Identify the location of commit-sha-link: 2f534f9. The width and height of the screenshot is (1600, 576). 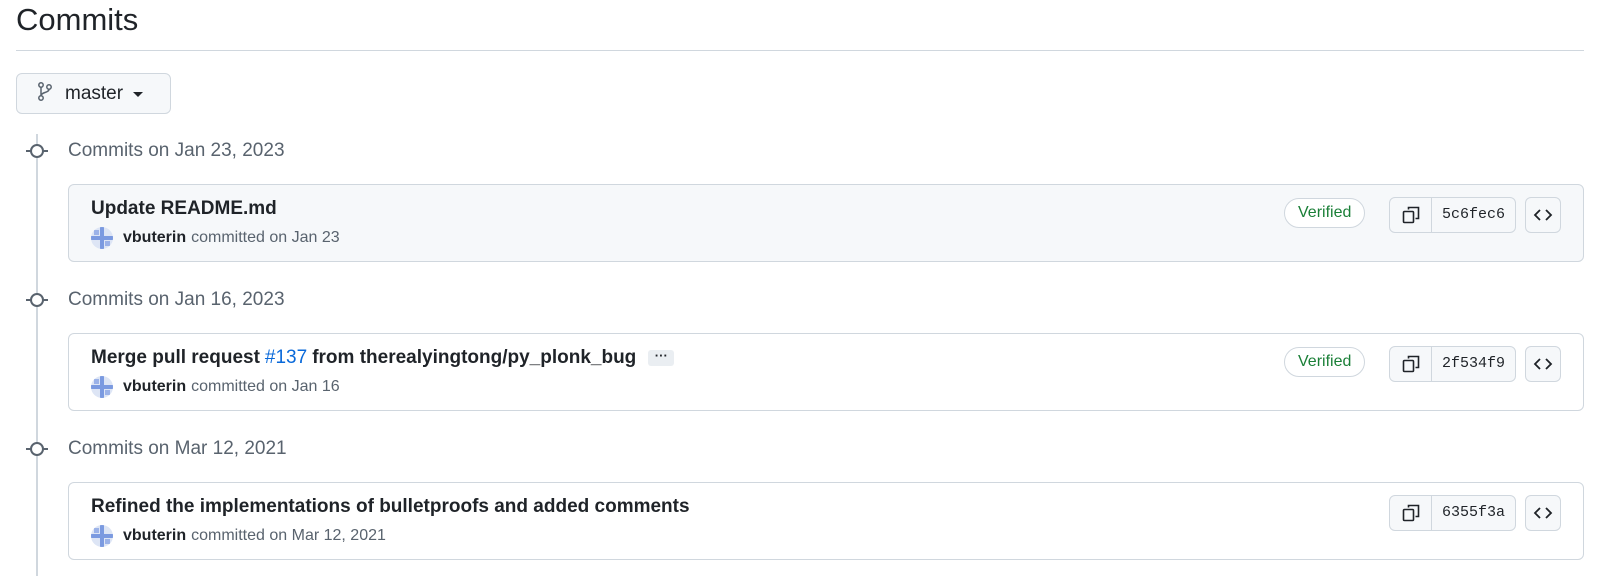
(1473, 364).